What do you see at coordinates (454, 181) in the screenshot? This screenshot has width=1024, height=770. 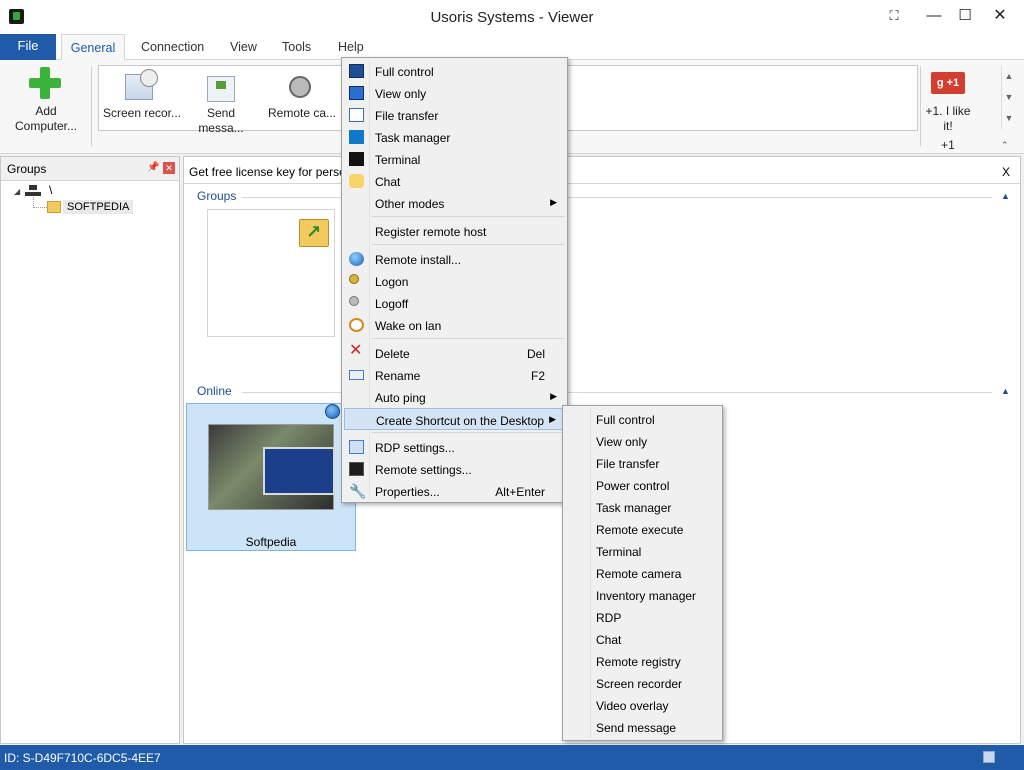 I see `menu-item-chat: Chat` at bounding box center [454, 181].